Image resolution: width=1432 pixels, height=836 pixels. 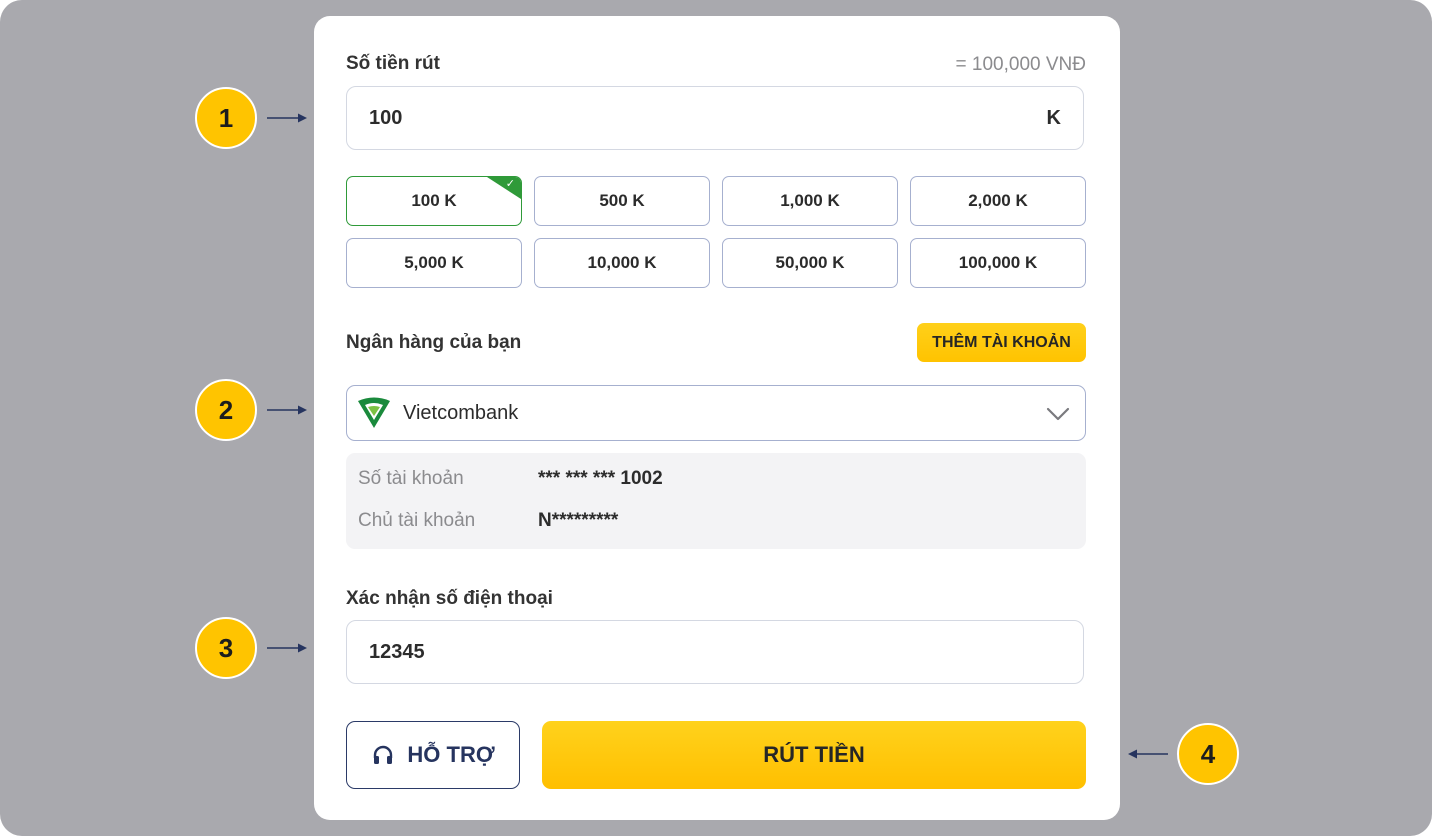 I want to click on account-number-value: *** *** *** 1002, so click(x=600, y=478).